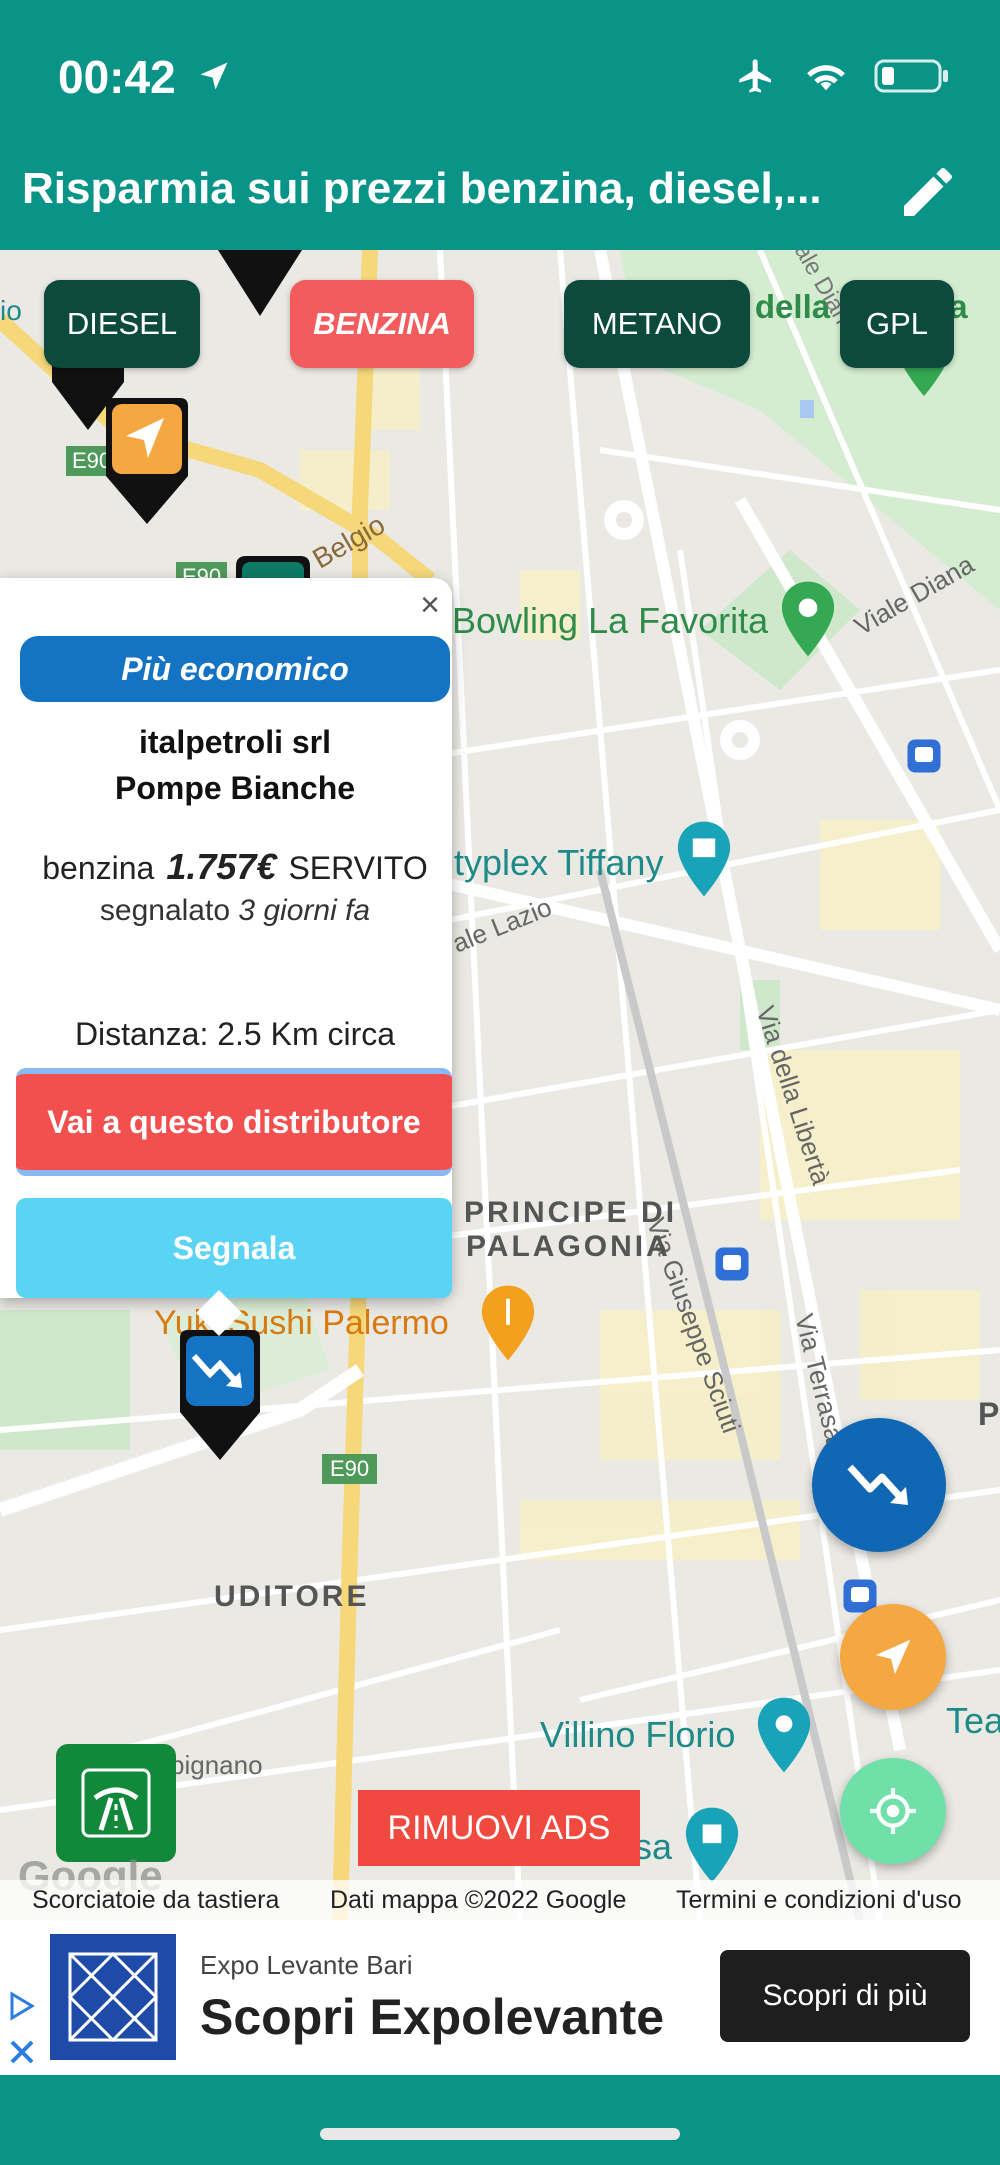 The height and width of the screenshot is (2165, 1000). What do you see at coordinates (845, 1996) in the screenshot?
I see `ad-cta-button: Scopri di più` at bounding box center [845, 1996].